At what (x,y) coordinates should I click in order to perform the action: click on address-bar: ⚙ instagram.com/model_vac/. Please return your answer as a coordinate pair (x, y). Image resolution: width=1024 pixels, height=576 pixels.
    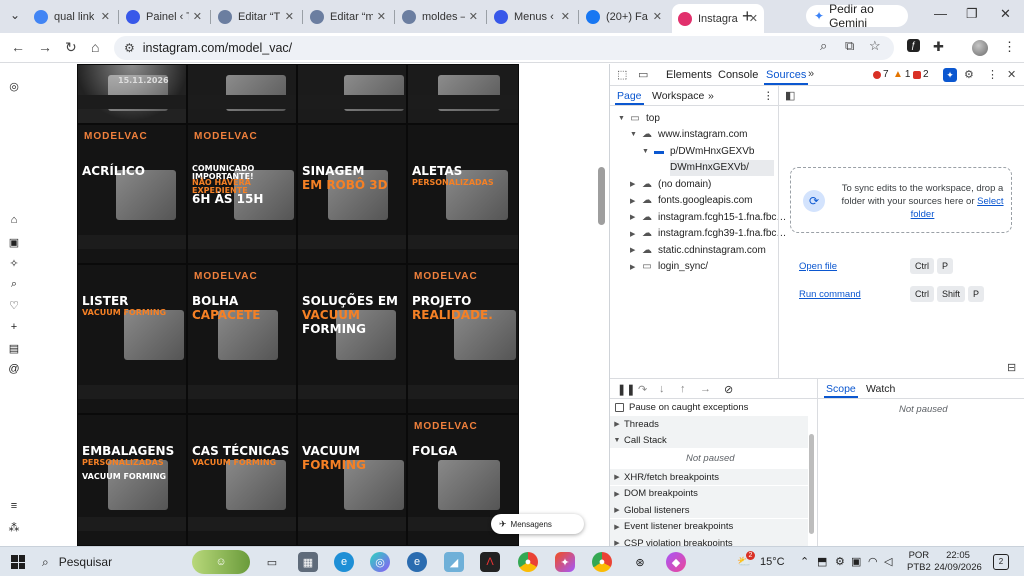
    Looking at the image, I should click on (504, 48).